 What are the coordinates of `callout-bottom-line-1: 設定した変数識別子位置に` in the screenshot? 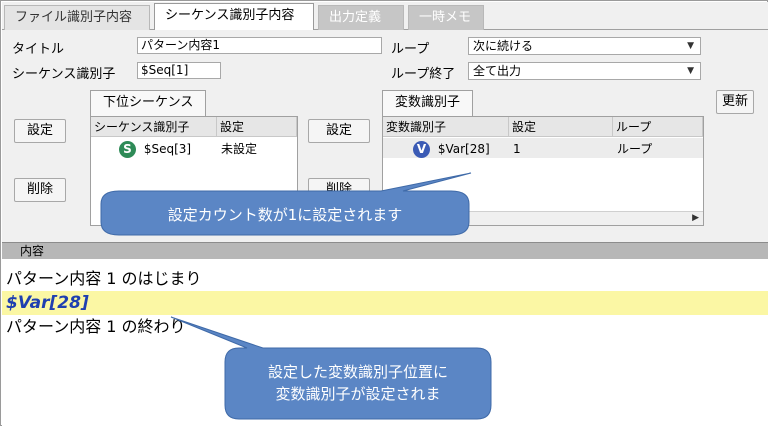 It's located at (357, 372).